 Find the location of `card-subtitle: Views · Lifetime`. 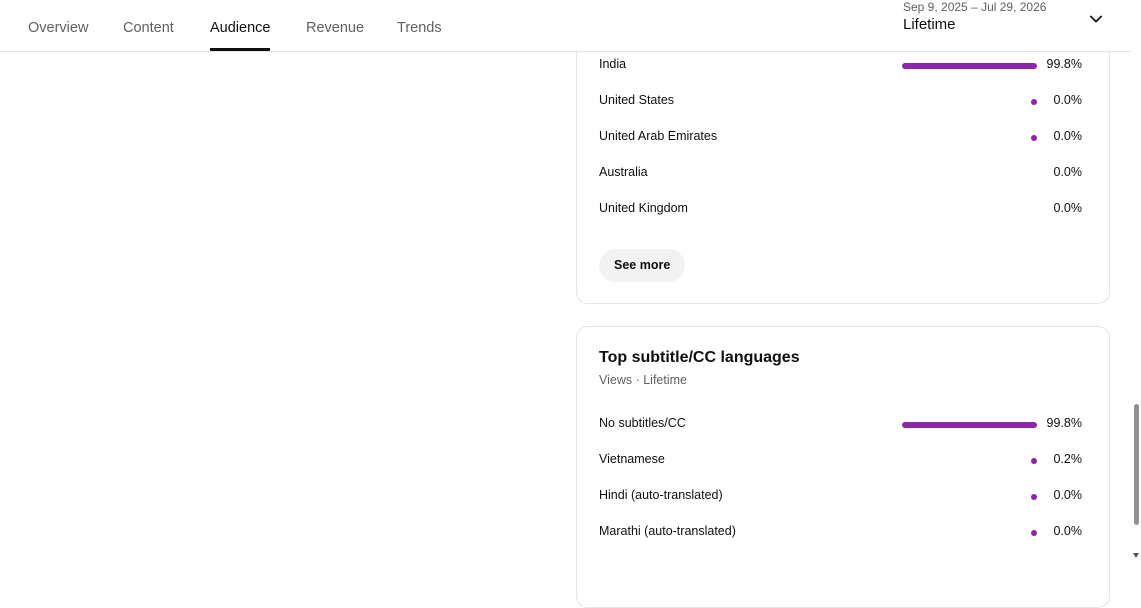

card-subtitle: Views · Lifetime is located at coordinates (643, 380).